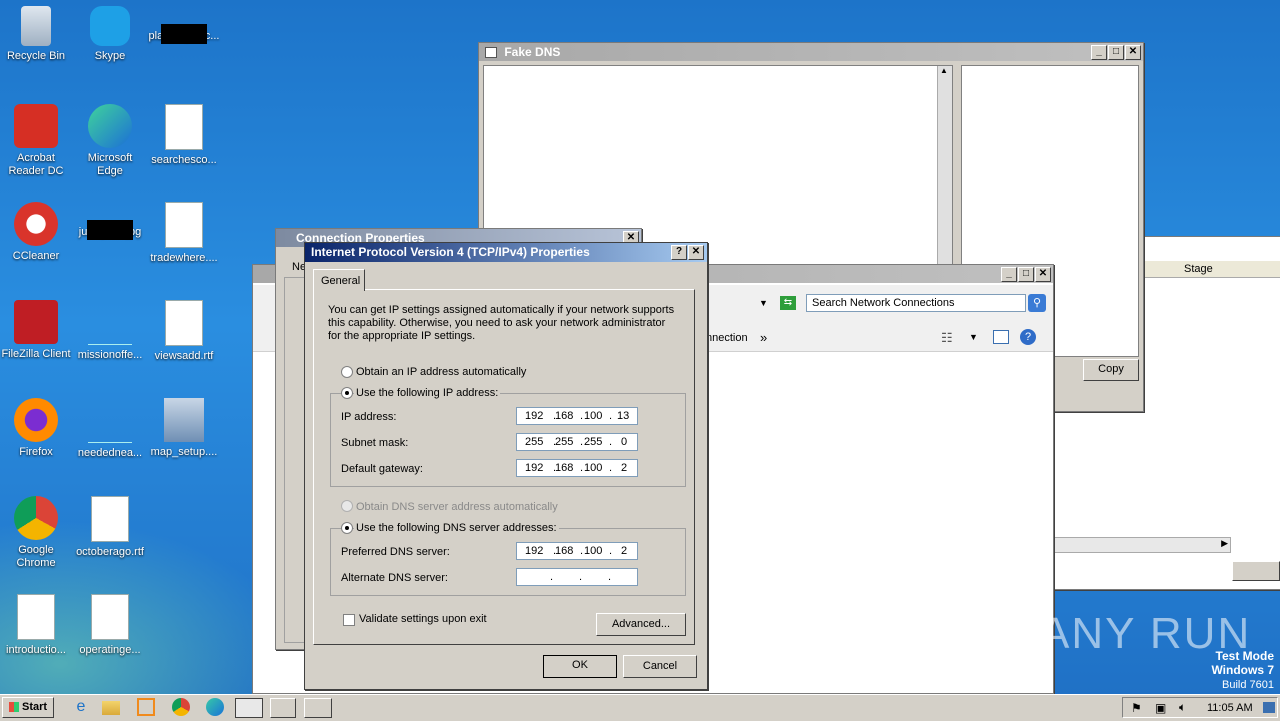 The image size is (1280, 721). Describe the element at coordinates (788, 303) in the screenshot. I see `refresh-icon: ⇆` at that location.